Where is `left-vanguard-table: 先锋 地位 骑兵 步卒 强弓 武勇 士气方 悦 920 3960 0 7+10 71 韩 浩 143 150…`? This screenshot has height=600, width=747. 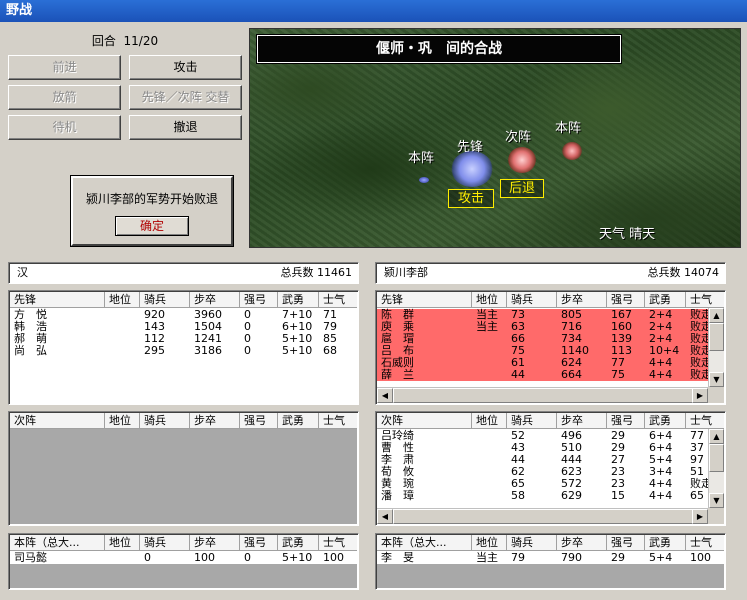 left-vanguard-table: 先锋 地位 骑兵 步卒 强弓 武勇 士气方 悦 920 3960 0 7+10 71 韩 浩 143 150… is located at coordinates (183, 347).